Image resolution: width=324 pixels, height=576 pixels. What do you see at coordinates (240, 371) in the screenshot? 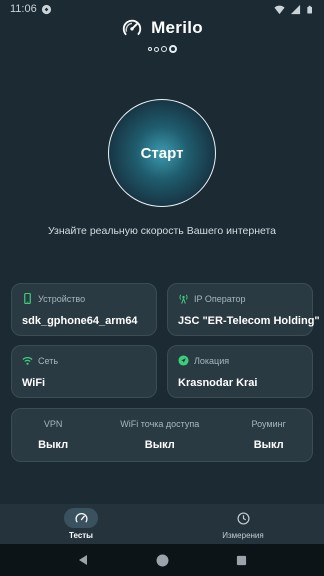
I see `location-card: Локация Krasnodar Krai` at bounding box center [240, 371].